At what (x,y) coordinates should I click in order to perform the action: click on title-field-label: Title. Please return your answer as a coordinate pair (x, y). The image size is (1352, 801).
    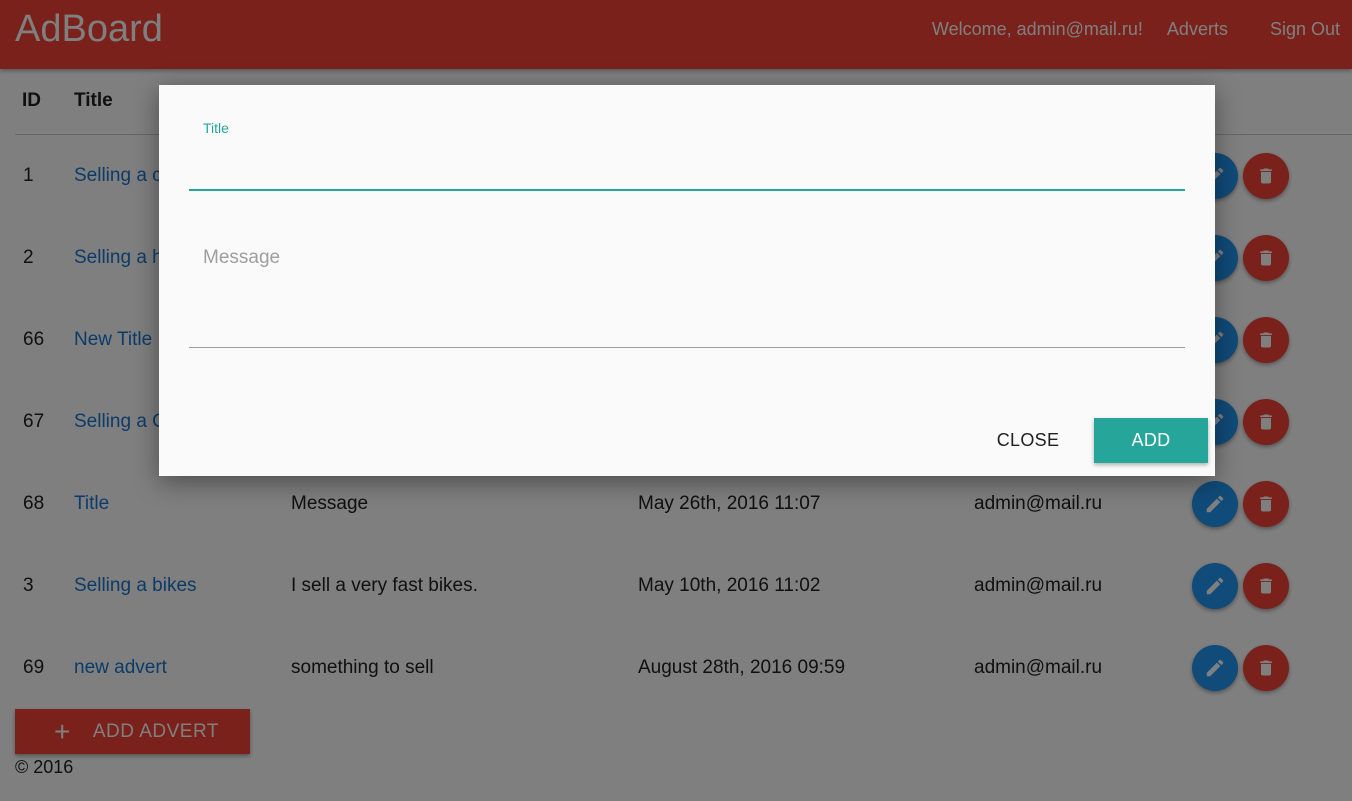
    Looking at the image, I should click on (216, 128).